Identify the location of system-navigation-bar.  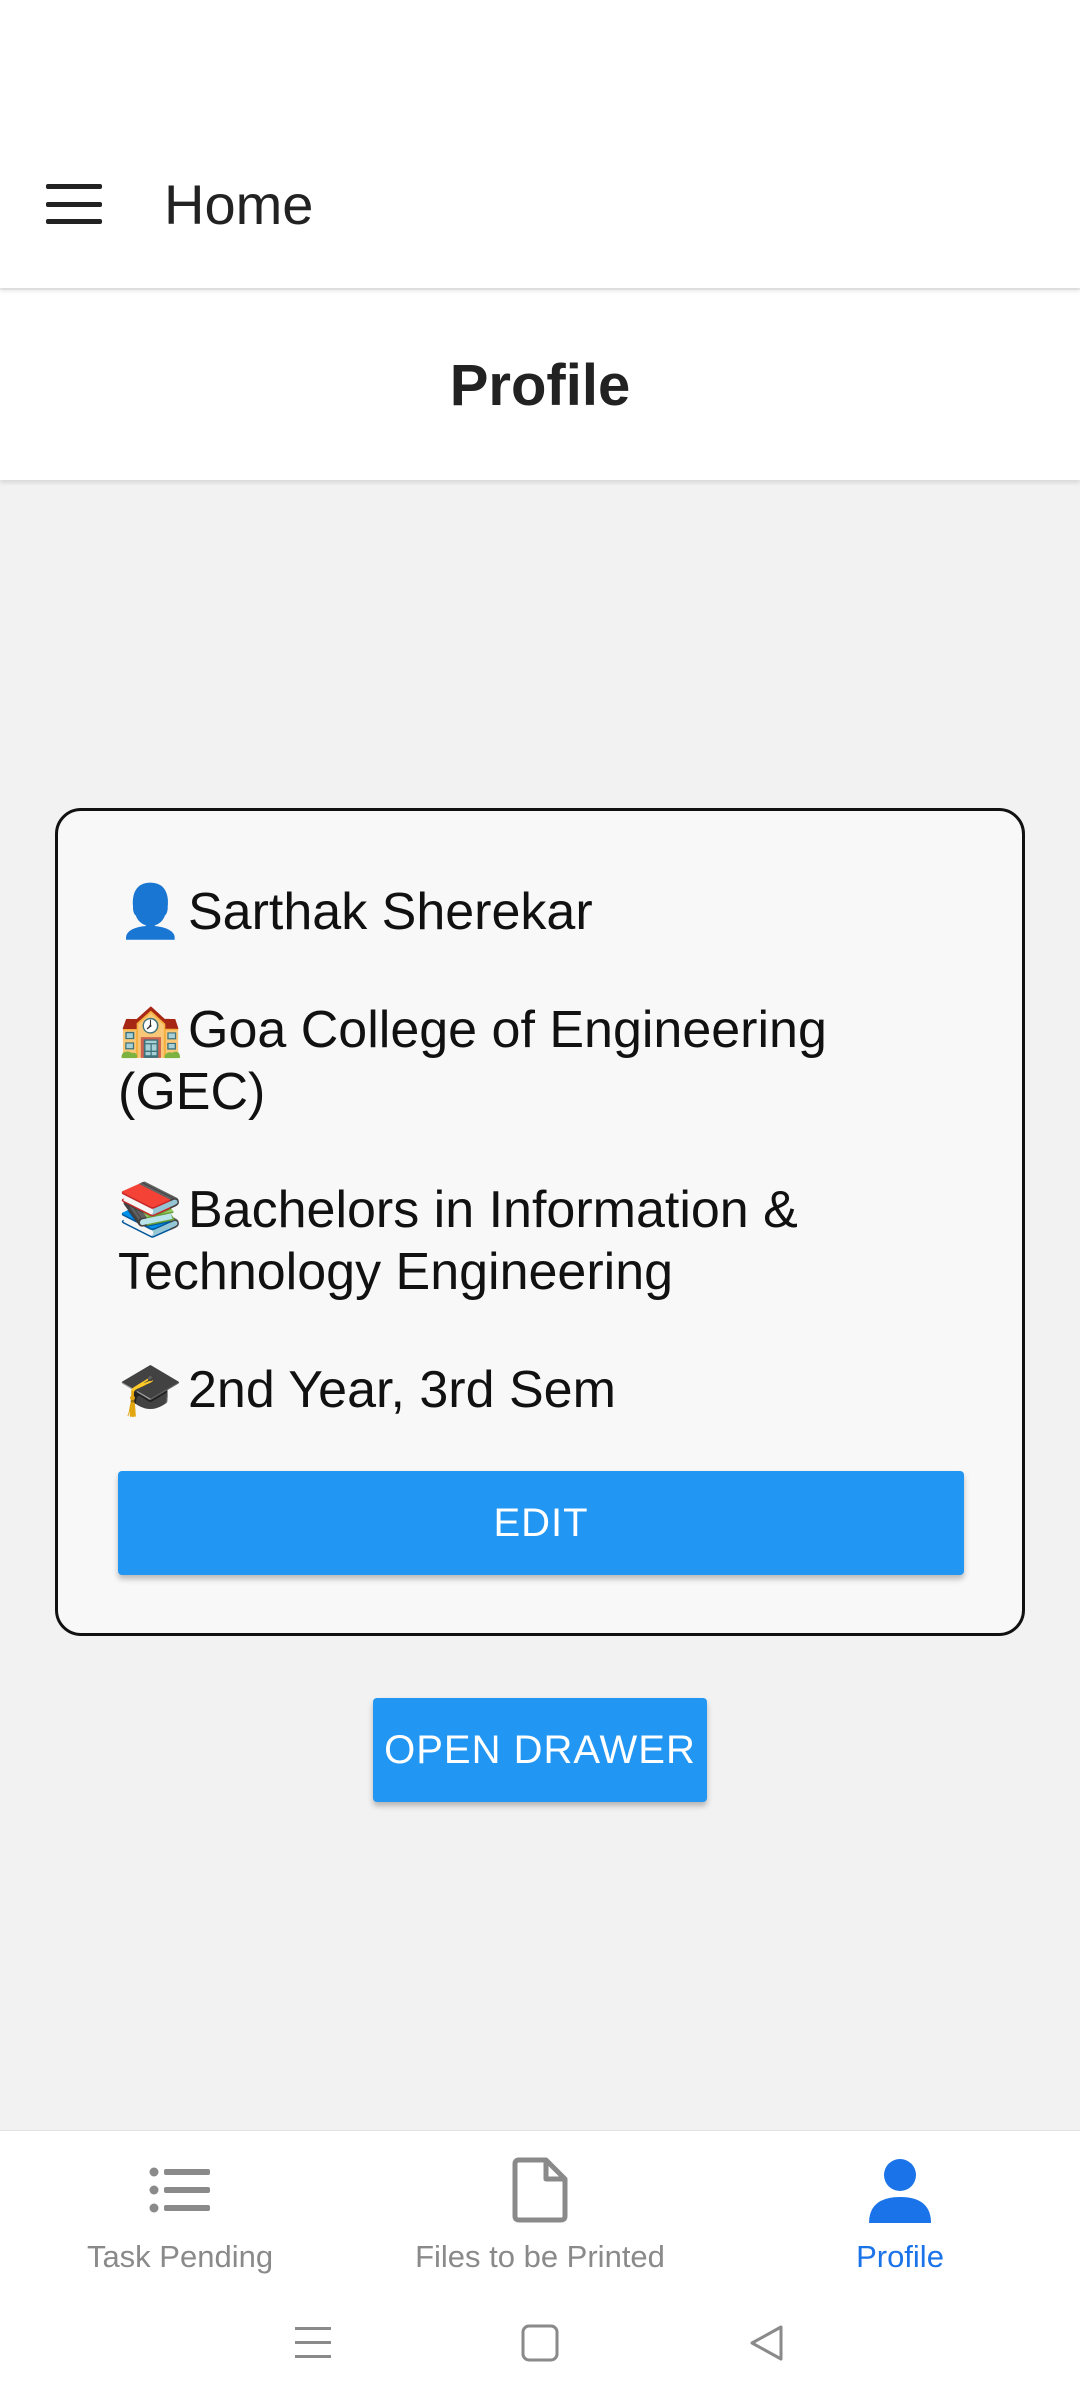
(540, 2343).